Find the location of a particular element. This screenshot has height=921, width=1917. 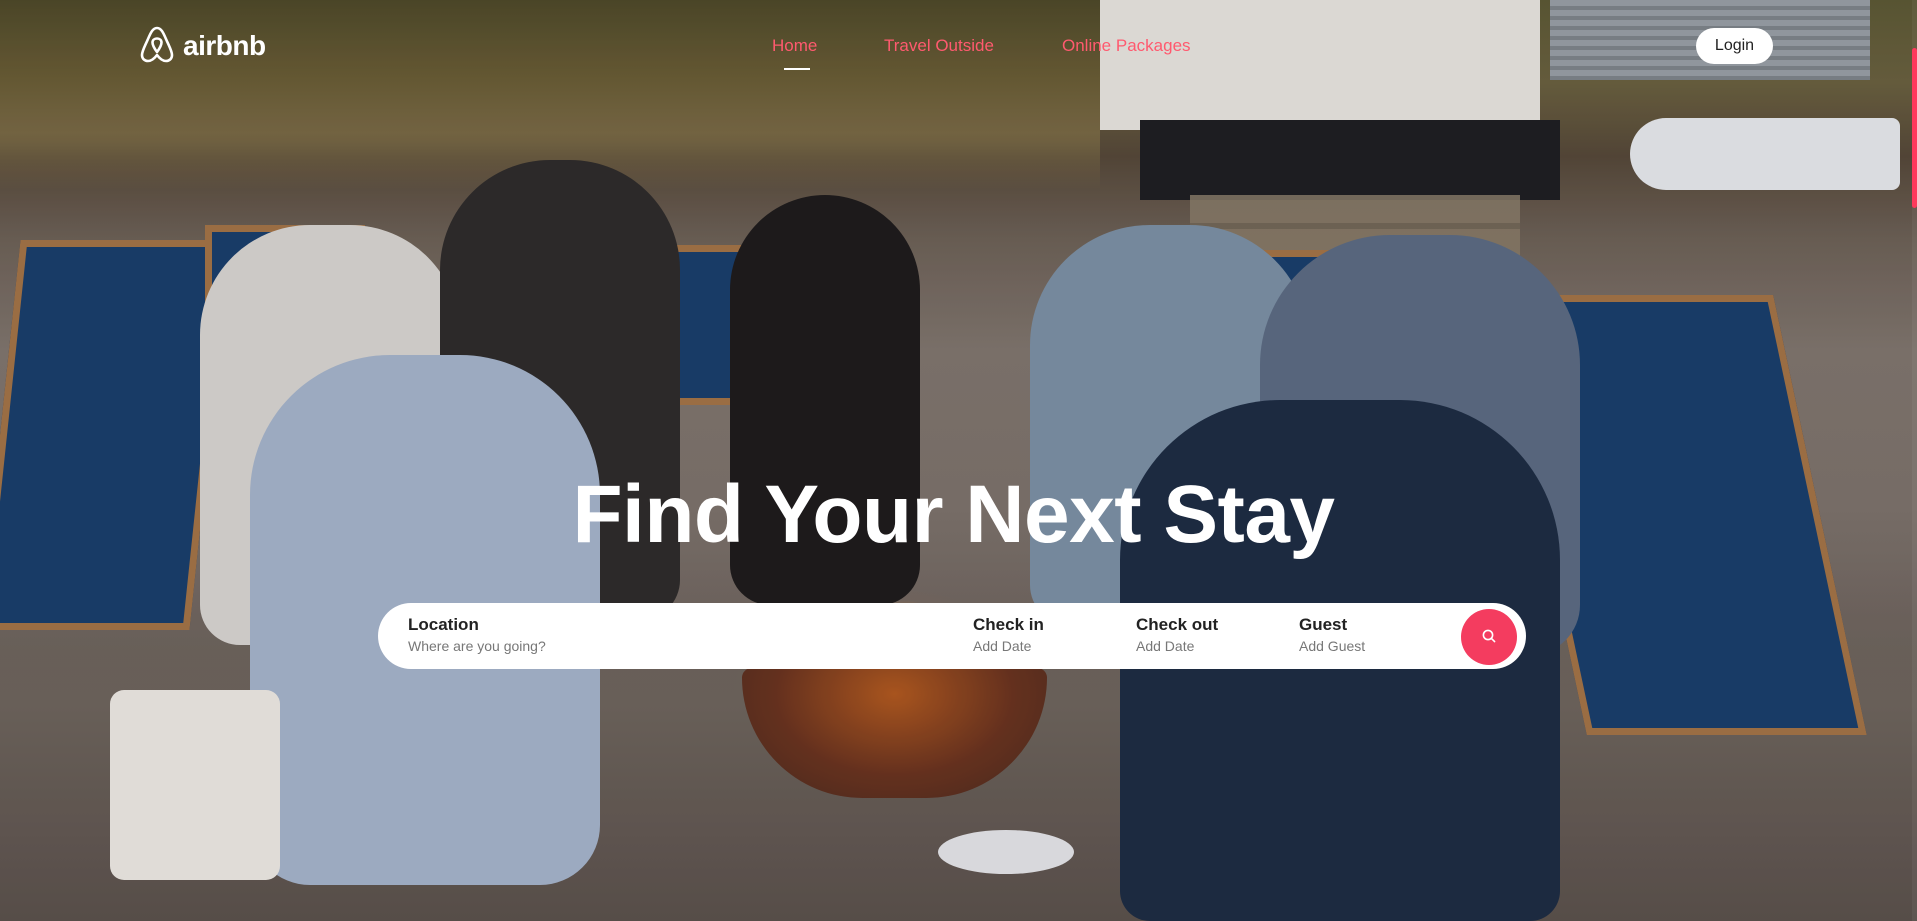

location-field: Location is located at coordinates (668, 636).